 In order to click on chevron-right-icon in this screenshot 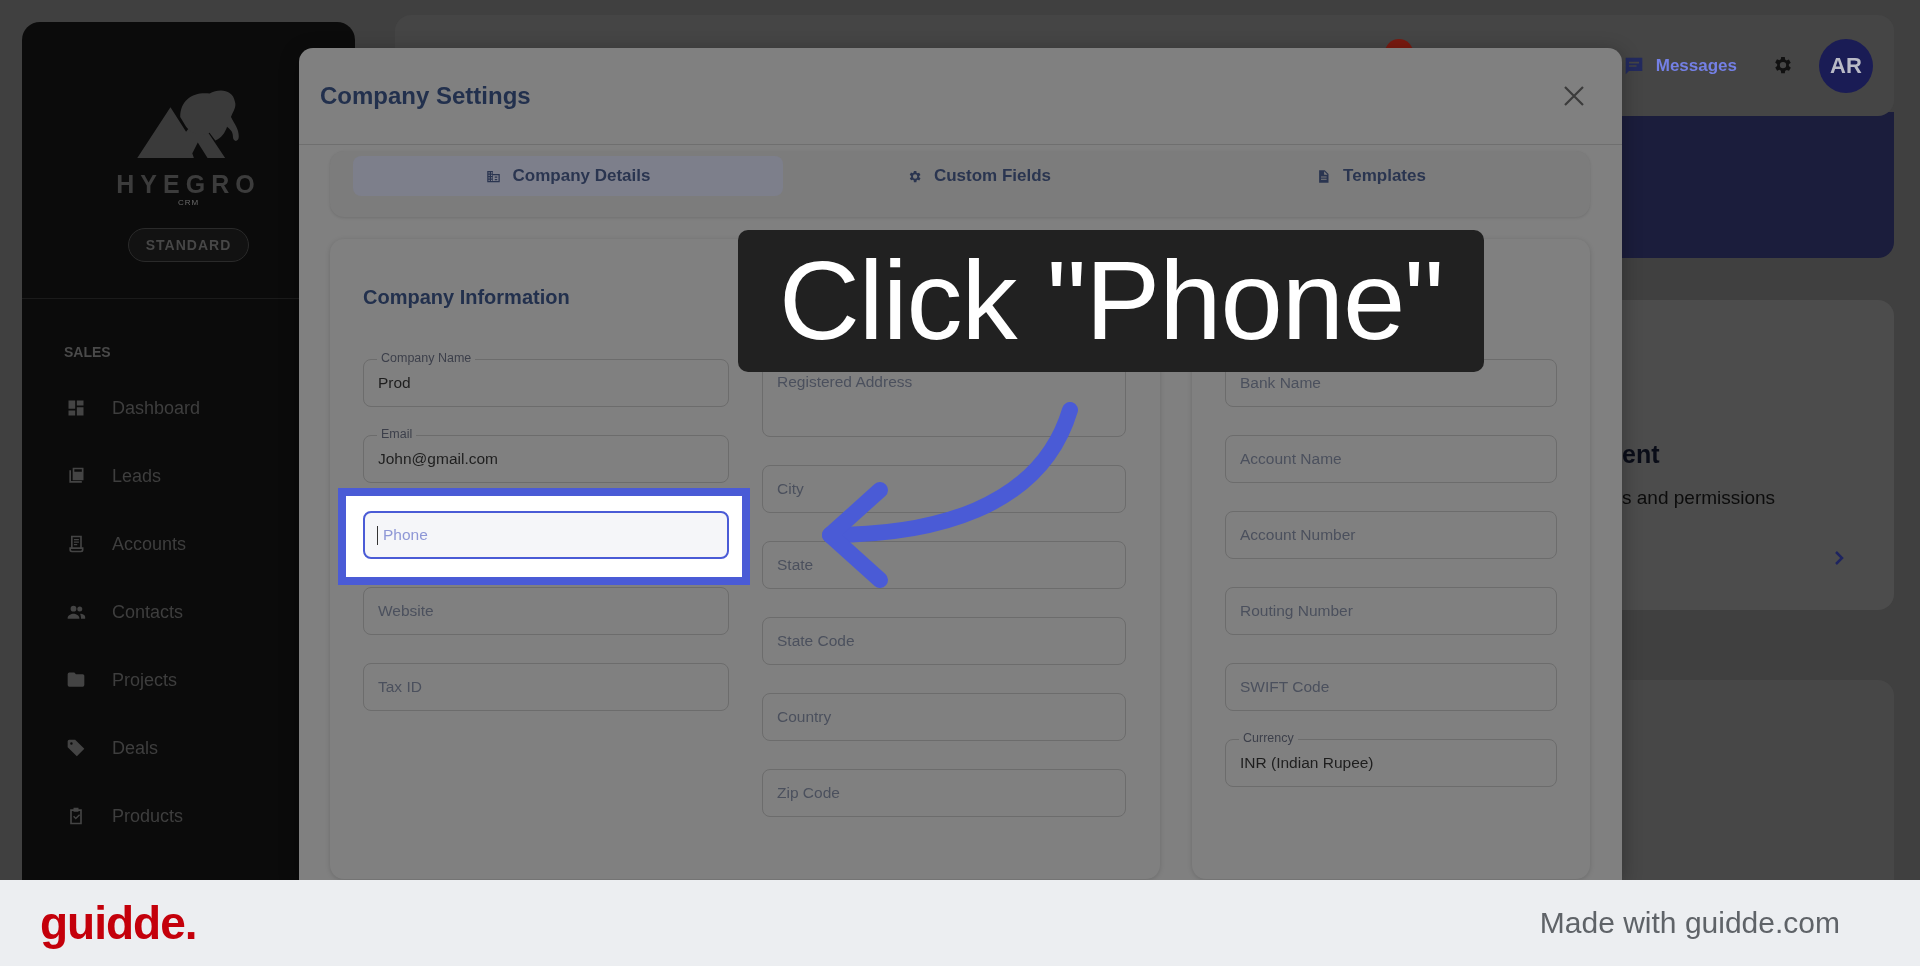, I will do `click(1839, 558)`.